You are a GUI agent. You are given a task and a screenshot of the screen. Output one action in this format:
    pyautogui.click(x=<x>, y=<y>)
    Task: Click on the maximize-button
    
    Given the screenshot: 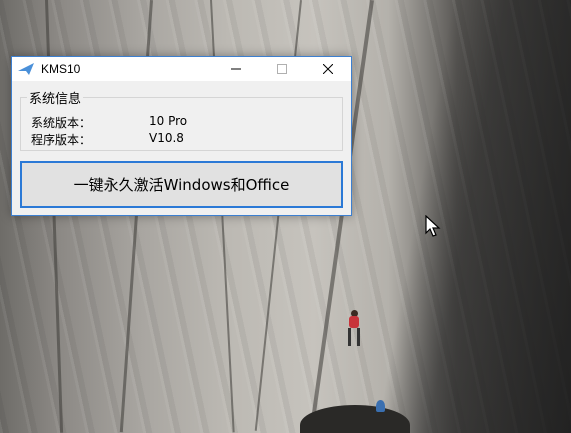 What is the action you would take?
    pyautogui.click(x=282, y=69)
    